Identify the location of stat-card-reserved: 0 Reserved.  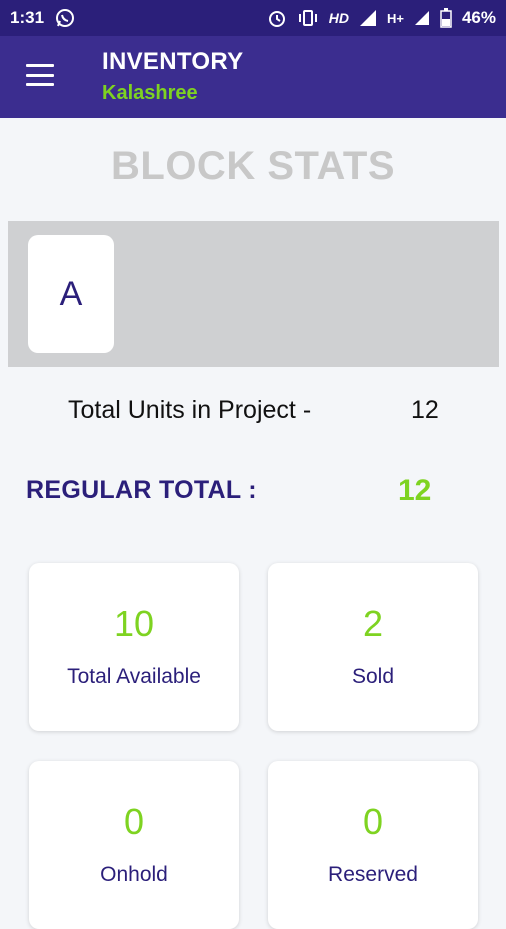
(373, 845).